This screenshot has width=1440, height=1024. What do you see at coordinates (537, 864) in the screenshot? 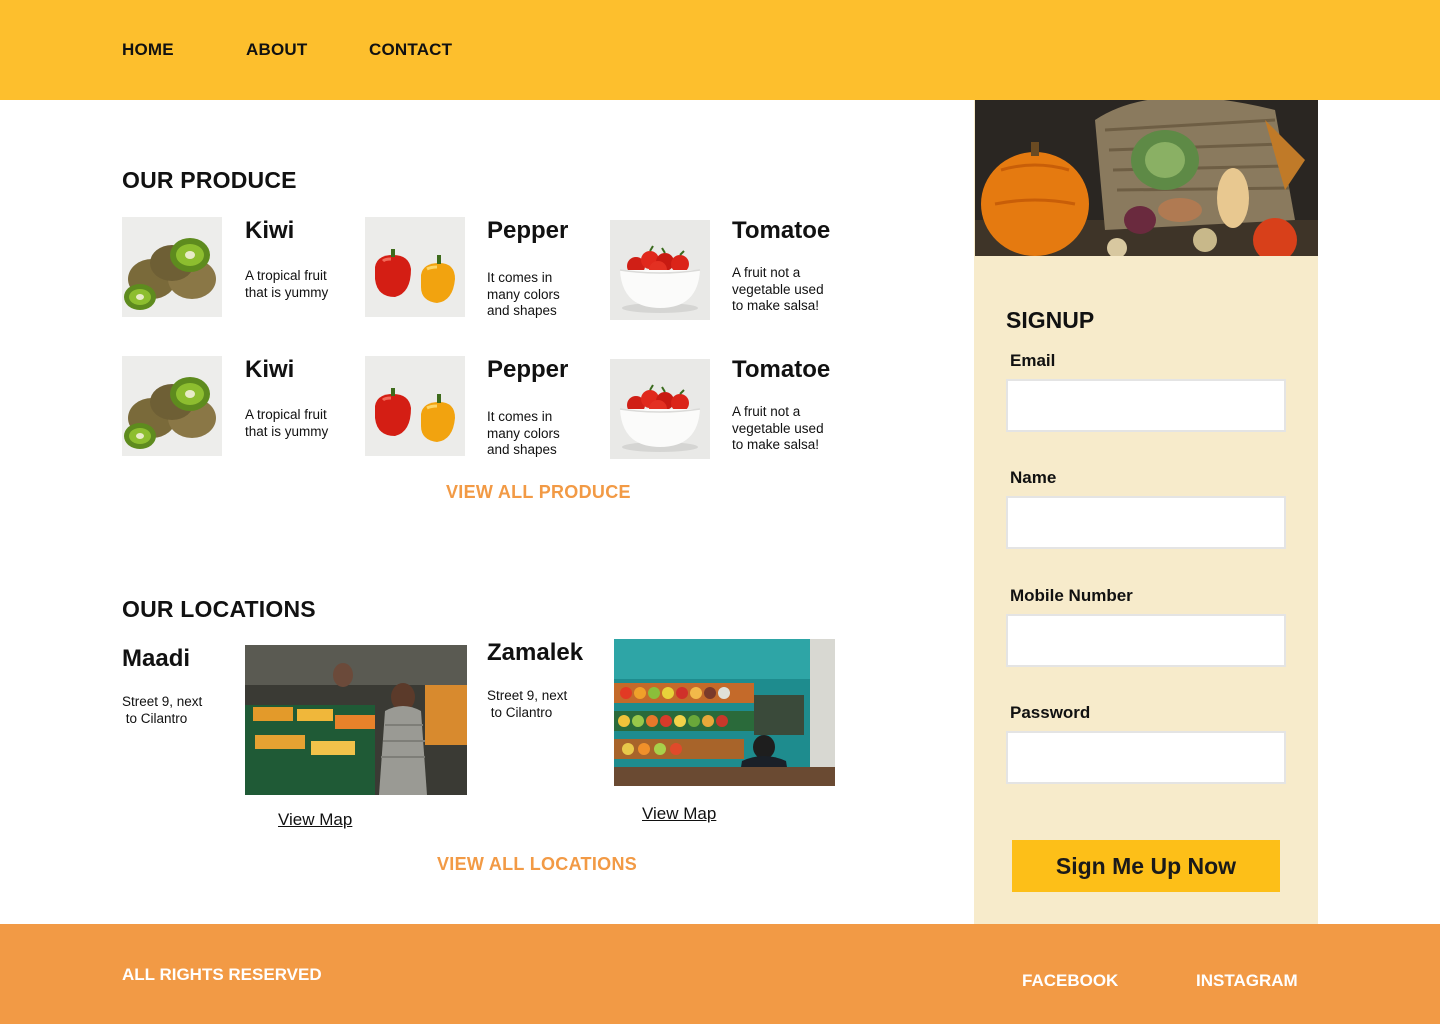
I see `view-all-locations-link: VIEW ALL LOCATIONS` at bounding box center [537, 864].